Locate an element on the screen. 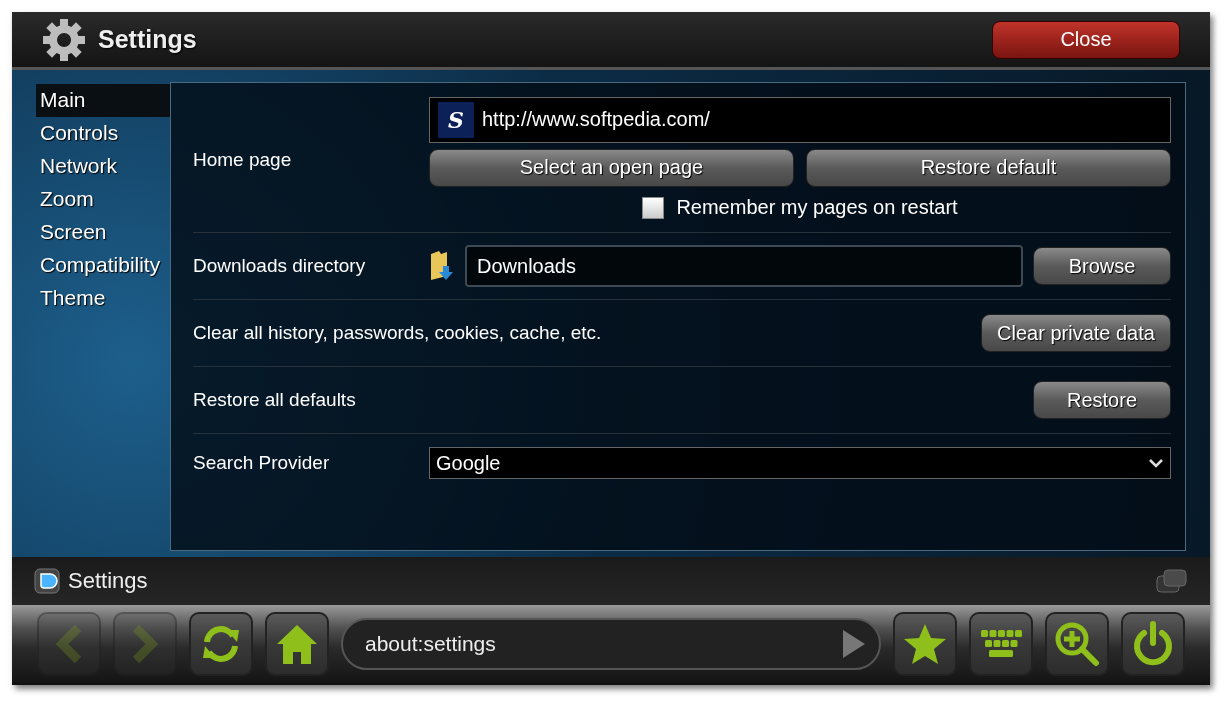 Image resolution: width=1229 pixels, height=704 pixels. browse-button: Browse is located at coordinates (1102, 266).